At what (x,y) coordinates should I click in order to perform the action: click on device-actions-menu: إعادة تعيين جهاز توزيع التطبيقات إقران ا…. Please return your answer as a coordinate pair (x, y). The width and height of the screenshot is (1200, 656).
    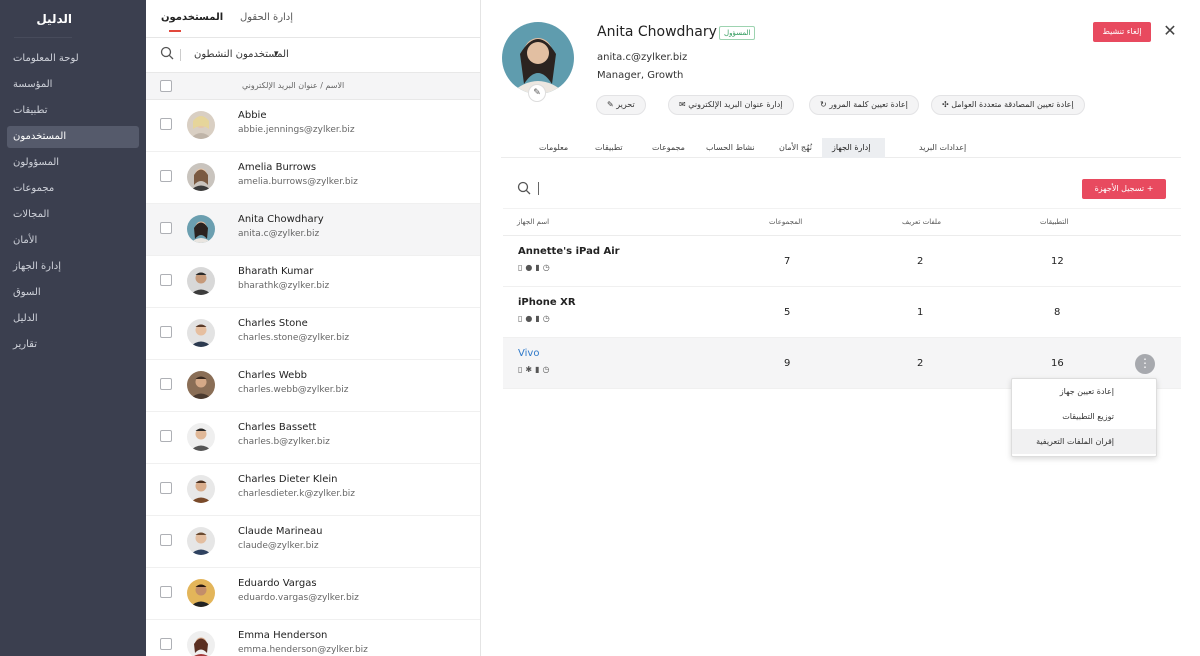
    Looking at the image, I should click on (1084, 417).